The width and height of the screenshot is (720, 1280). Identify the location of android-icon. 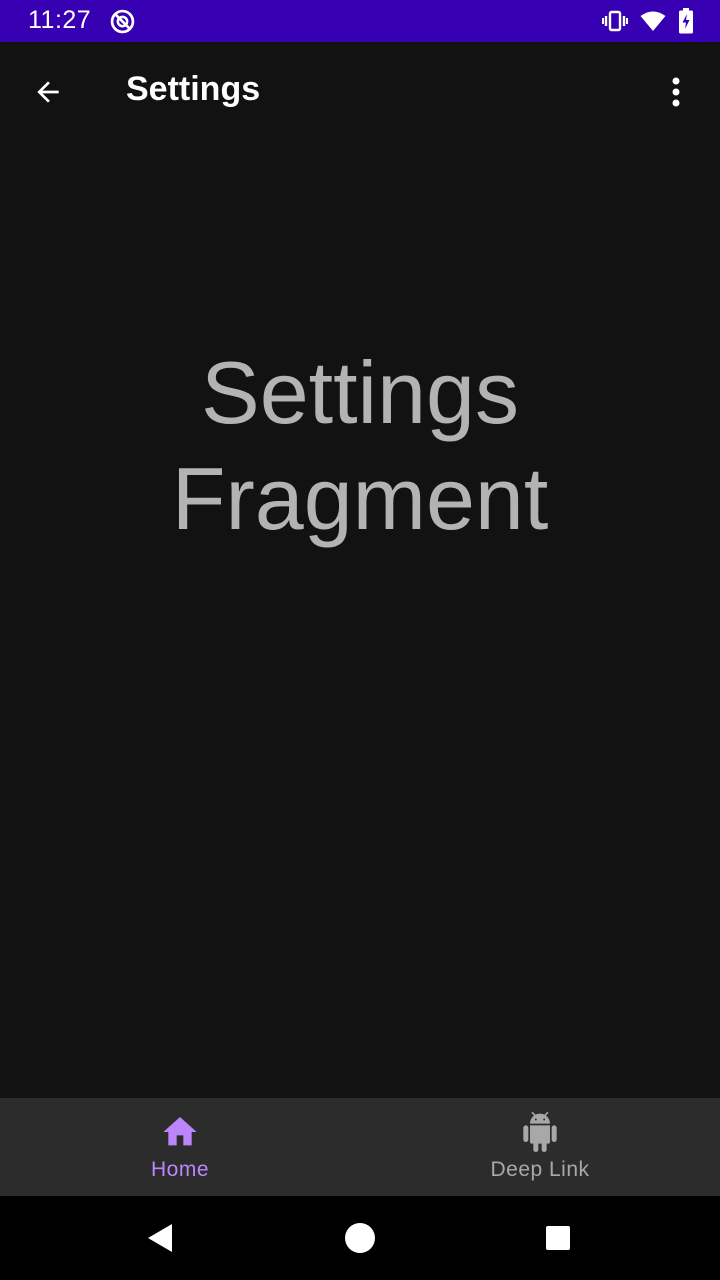
(540, 1132).